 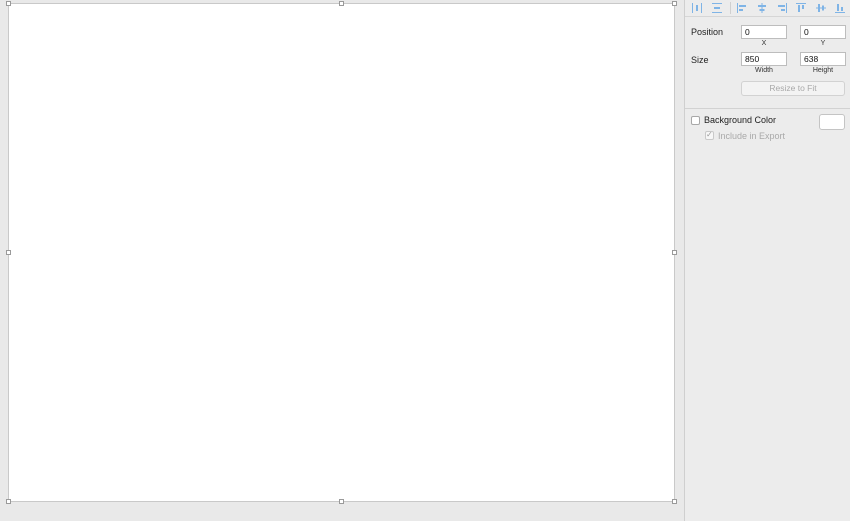 I want to click on size-width-input, so click(x=764, y=59).